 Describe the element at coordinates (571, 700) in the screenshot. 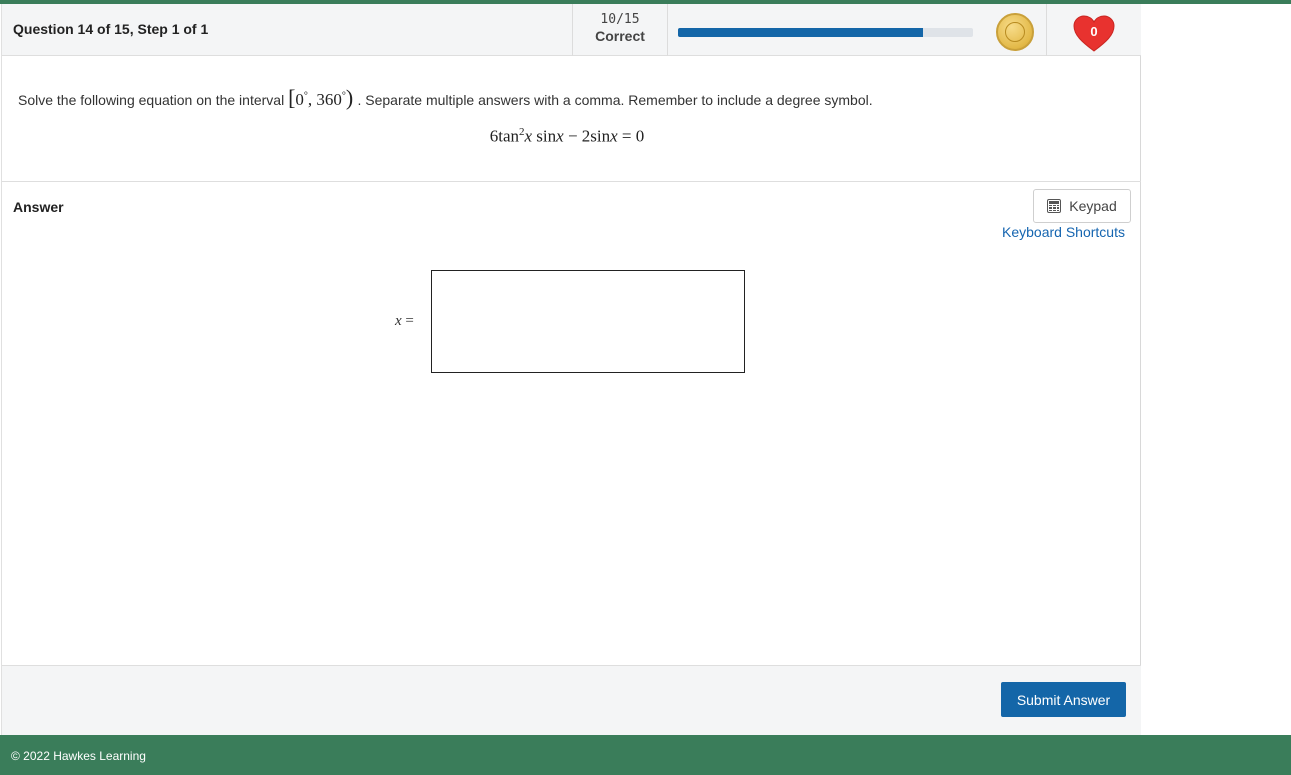

I see `action-footer: Submit Answer` at that location.